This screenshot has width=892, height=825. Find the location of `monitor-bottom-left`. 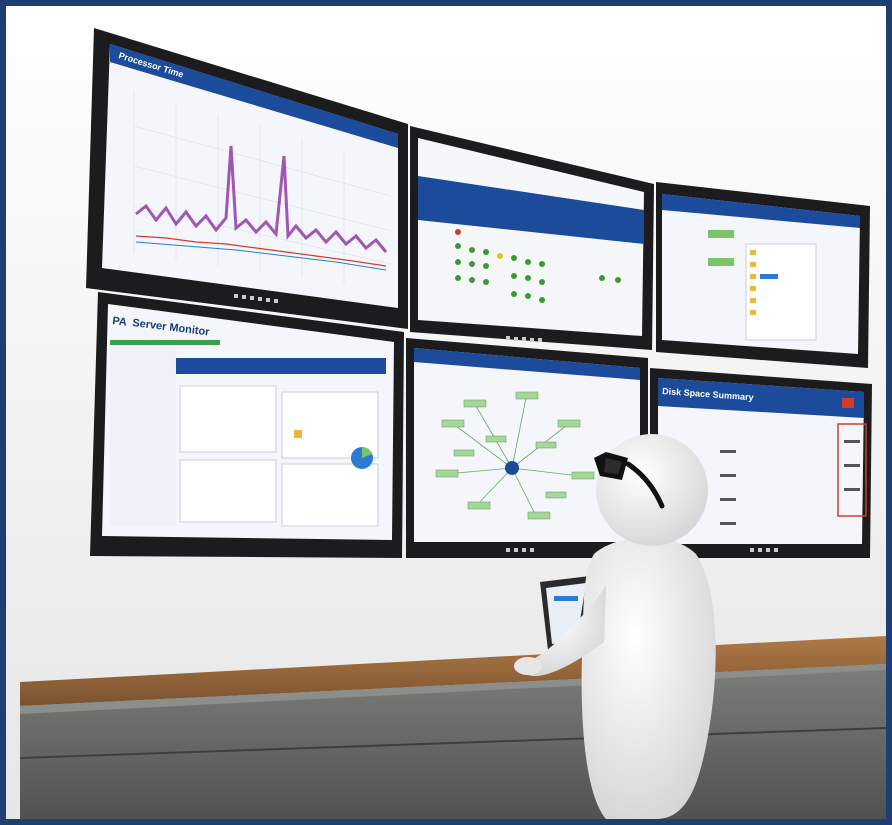

monitor-bottom-left is located at coordinates (247, 425).